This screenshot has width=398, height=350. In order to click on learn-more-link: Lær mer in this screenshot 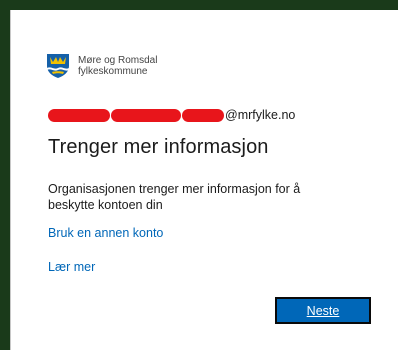, I will do `click(71, 267)`.